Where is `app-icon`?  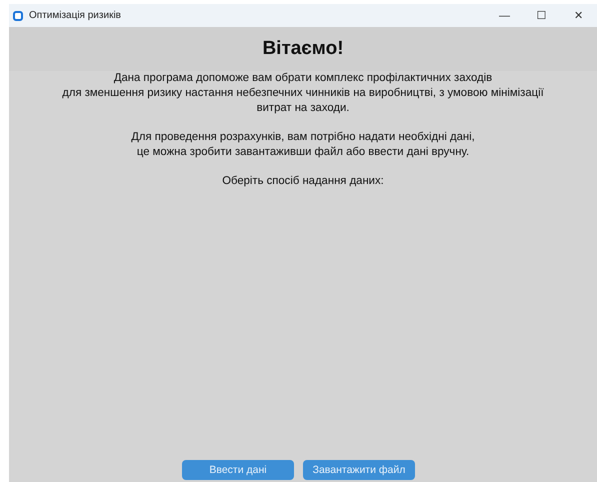 app-icon is located at coordinates (18, 15).